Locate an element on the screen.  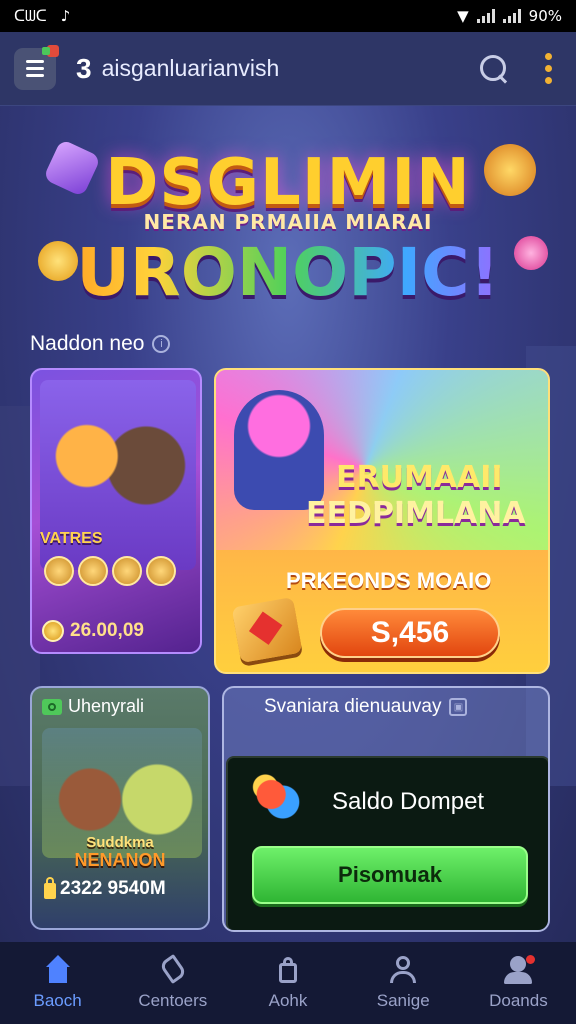
battery-level: 90% is located at coordinates (545, 16).